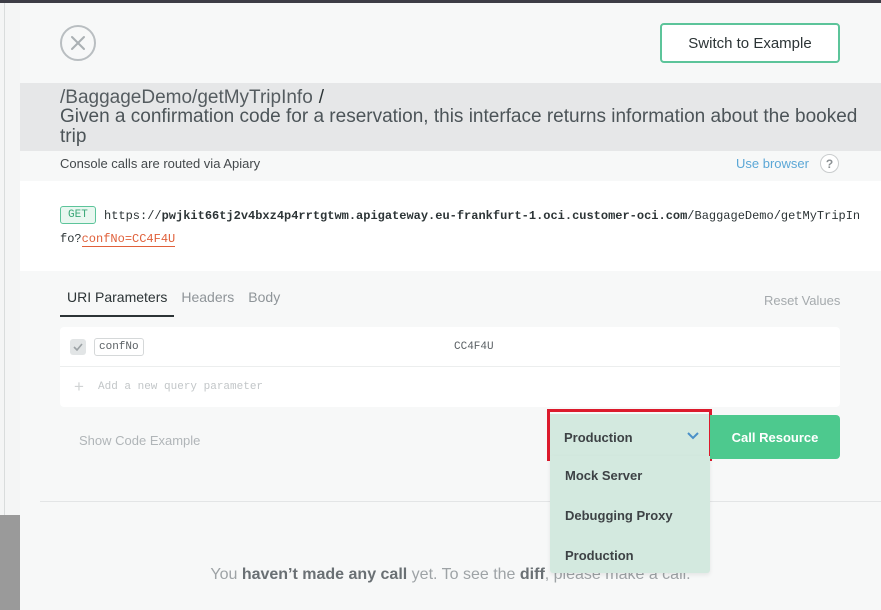 This screenshot has width=881, height=610. I want to click on url-path-continued: fo?, so click(71, 239).